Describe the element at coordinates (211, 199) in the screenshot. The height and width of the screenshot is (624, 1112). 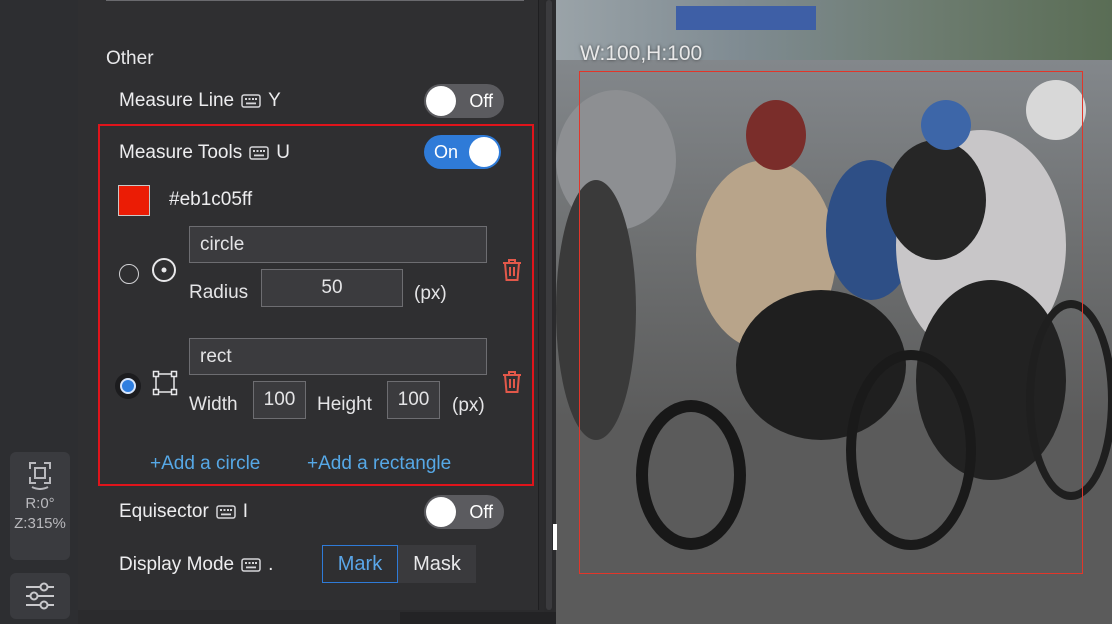
I see `color-hex-value: #eb1c05ff` at that location.